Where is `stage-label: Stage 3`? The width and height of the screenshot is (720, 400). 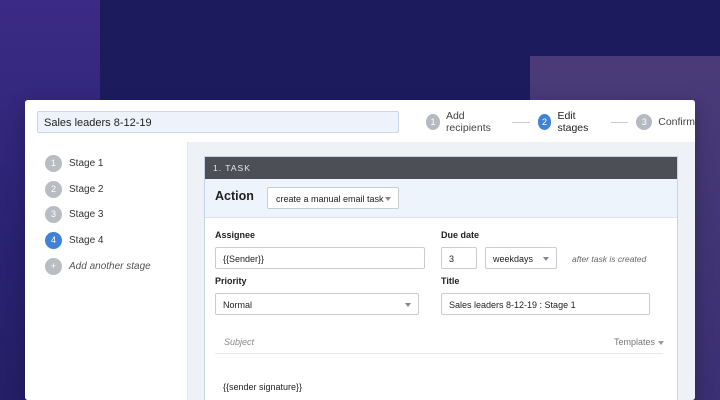
stage-label: Stage 3 is located at coordinates (86, 214).